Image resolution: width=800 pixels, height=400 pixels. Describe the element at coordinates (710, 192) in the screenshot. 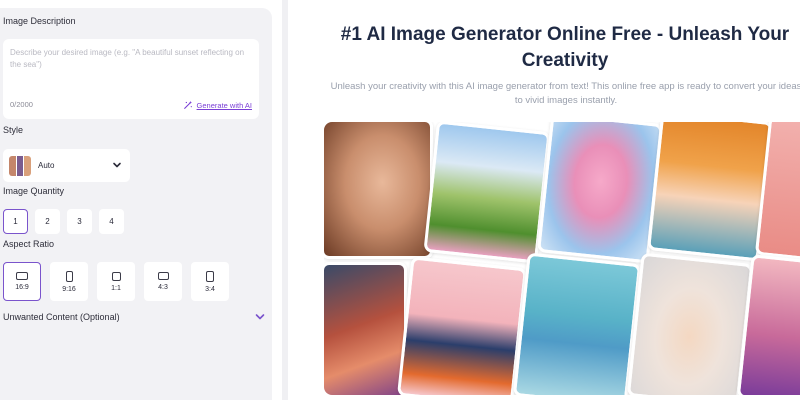

I see `example-image-redhead-smiling` at that location.